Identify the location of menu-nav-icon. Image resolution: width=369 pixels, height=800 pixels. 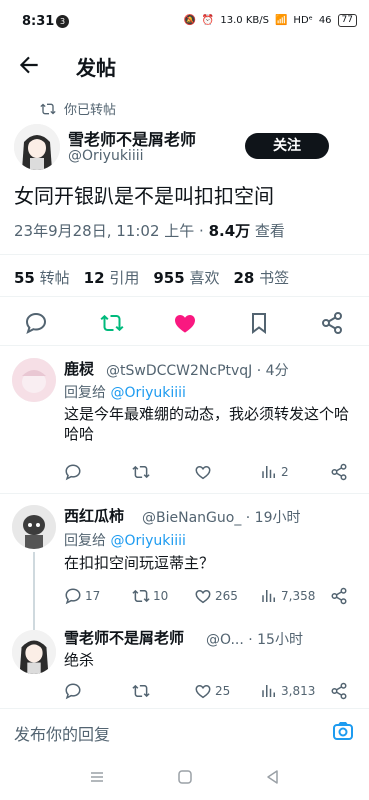
(97, 777).